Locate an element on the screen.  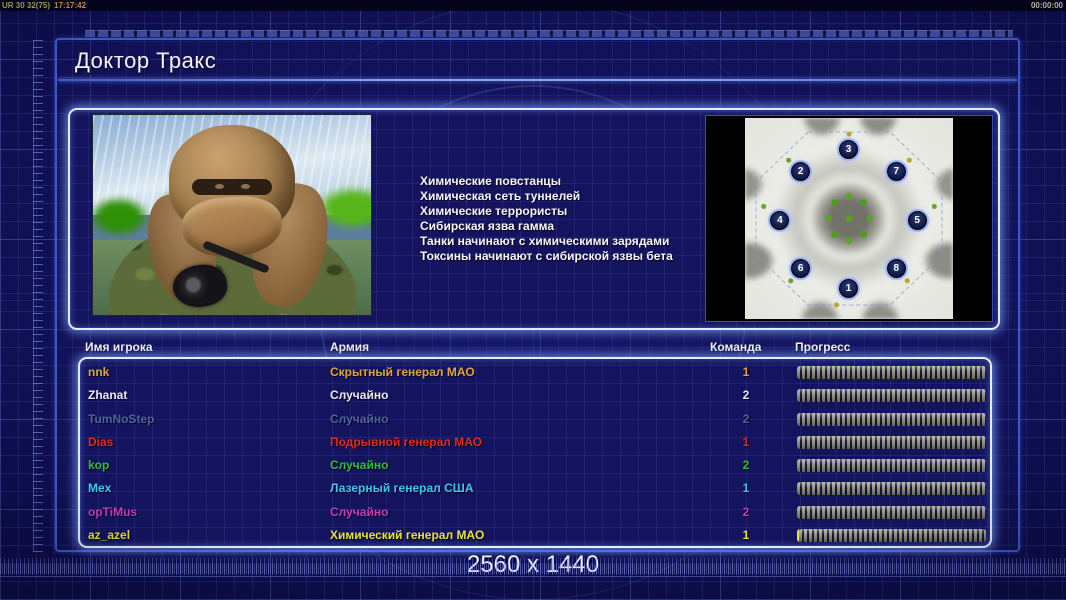
player-name: Zhanat is located at coordinates (108, 395).